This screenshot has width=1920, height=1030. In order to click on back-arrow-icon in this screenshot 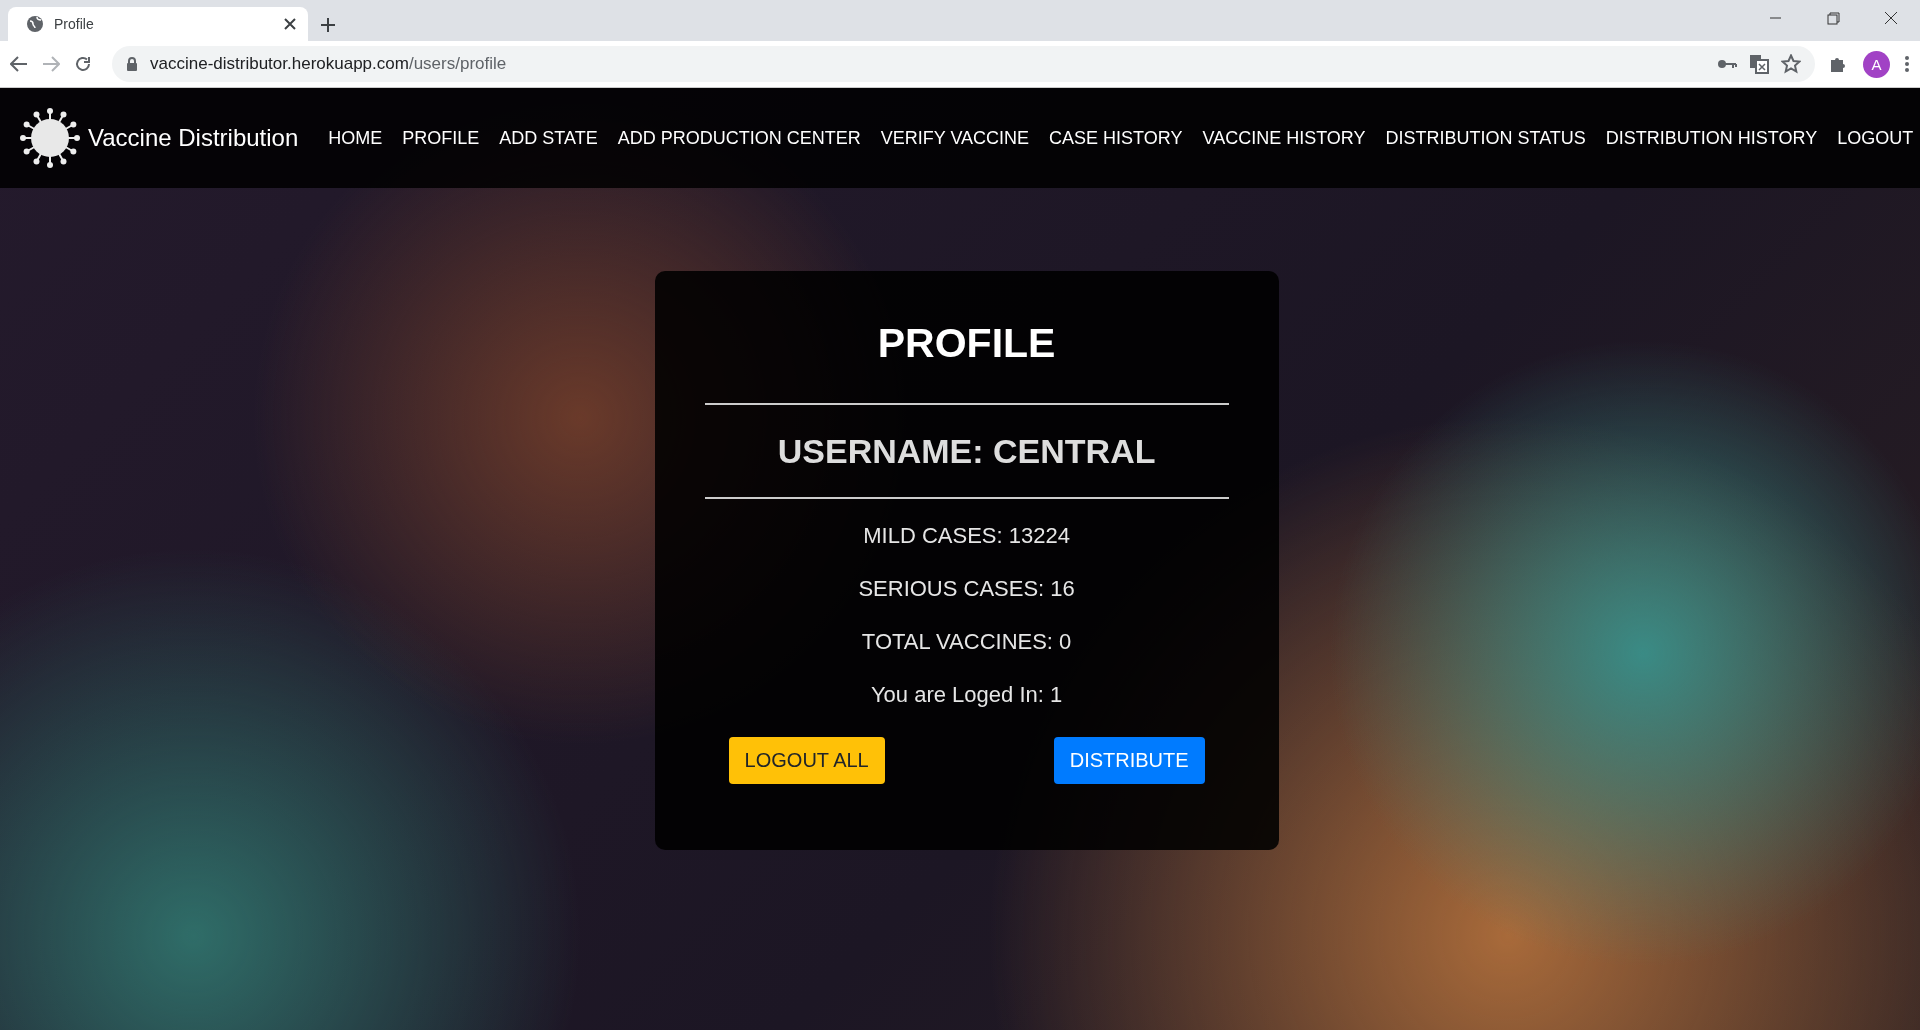, I will do `click(19, 64)`.